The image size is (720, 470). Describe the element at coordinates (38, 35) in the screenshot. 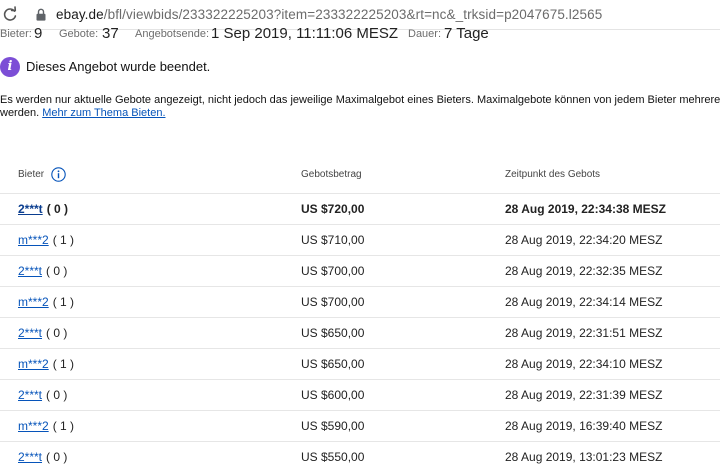

I see `bidders-value: 9` at that location.